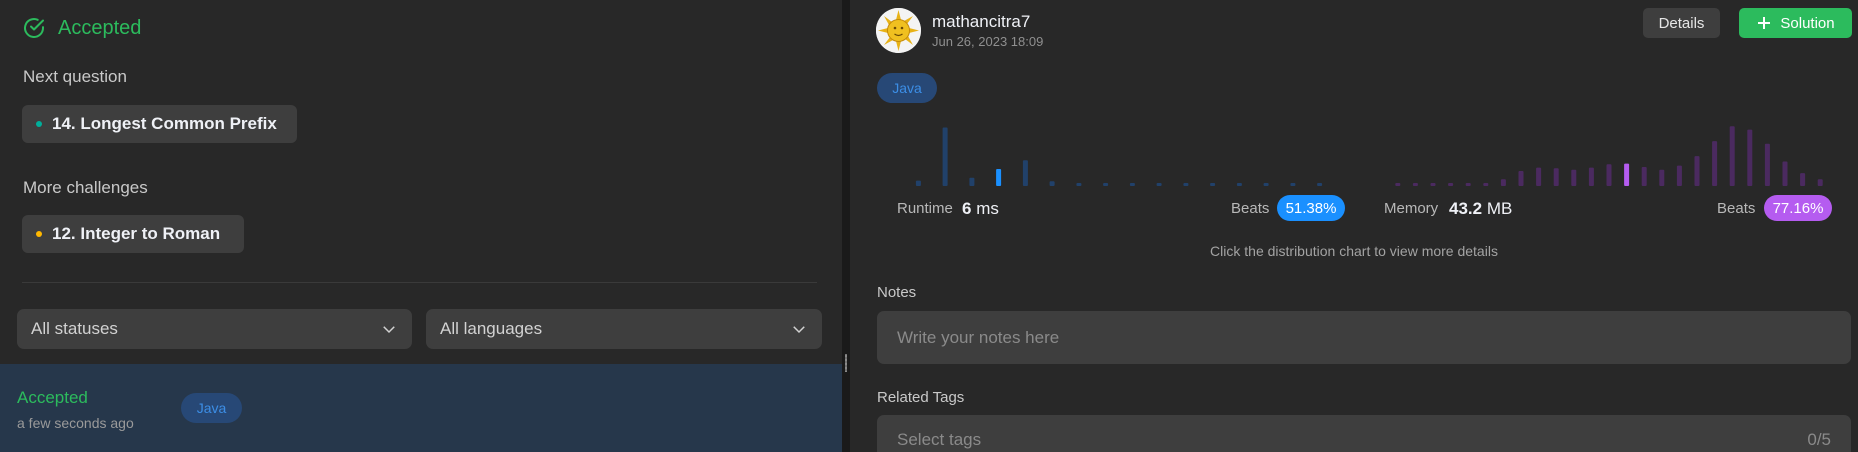 The image size is (1858, 452). Describe the element at coordinates (939, 439) in the screenshot. I see `tags-placeholder: Select tags` at that location.